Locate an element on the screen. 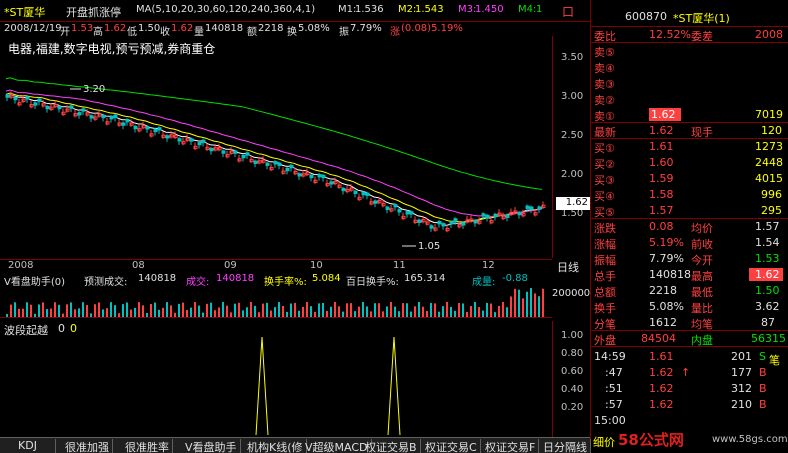  buy-label: 买④ is located at coordinates (604, 196).